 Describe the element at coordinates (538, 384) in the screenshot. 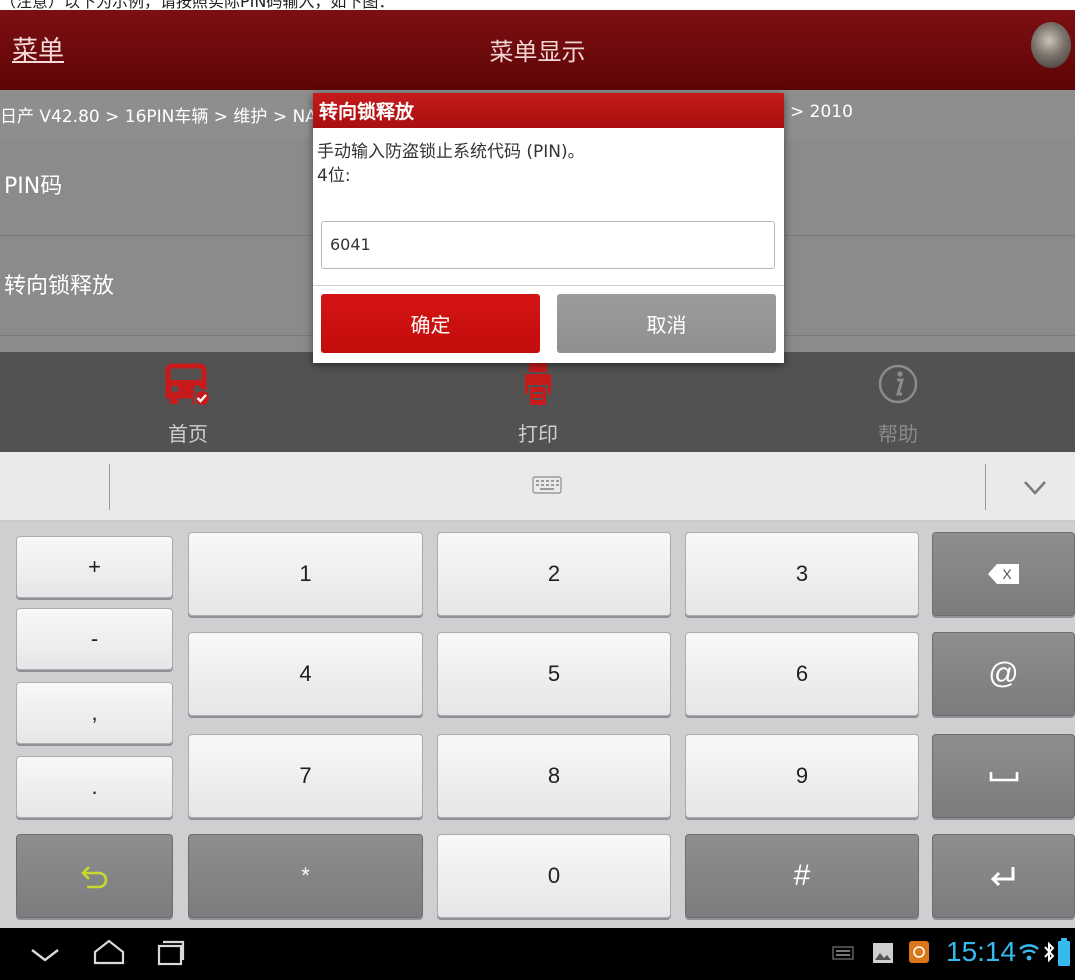

I see `printer-icon` at that location.